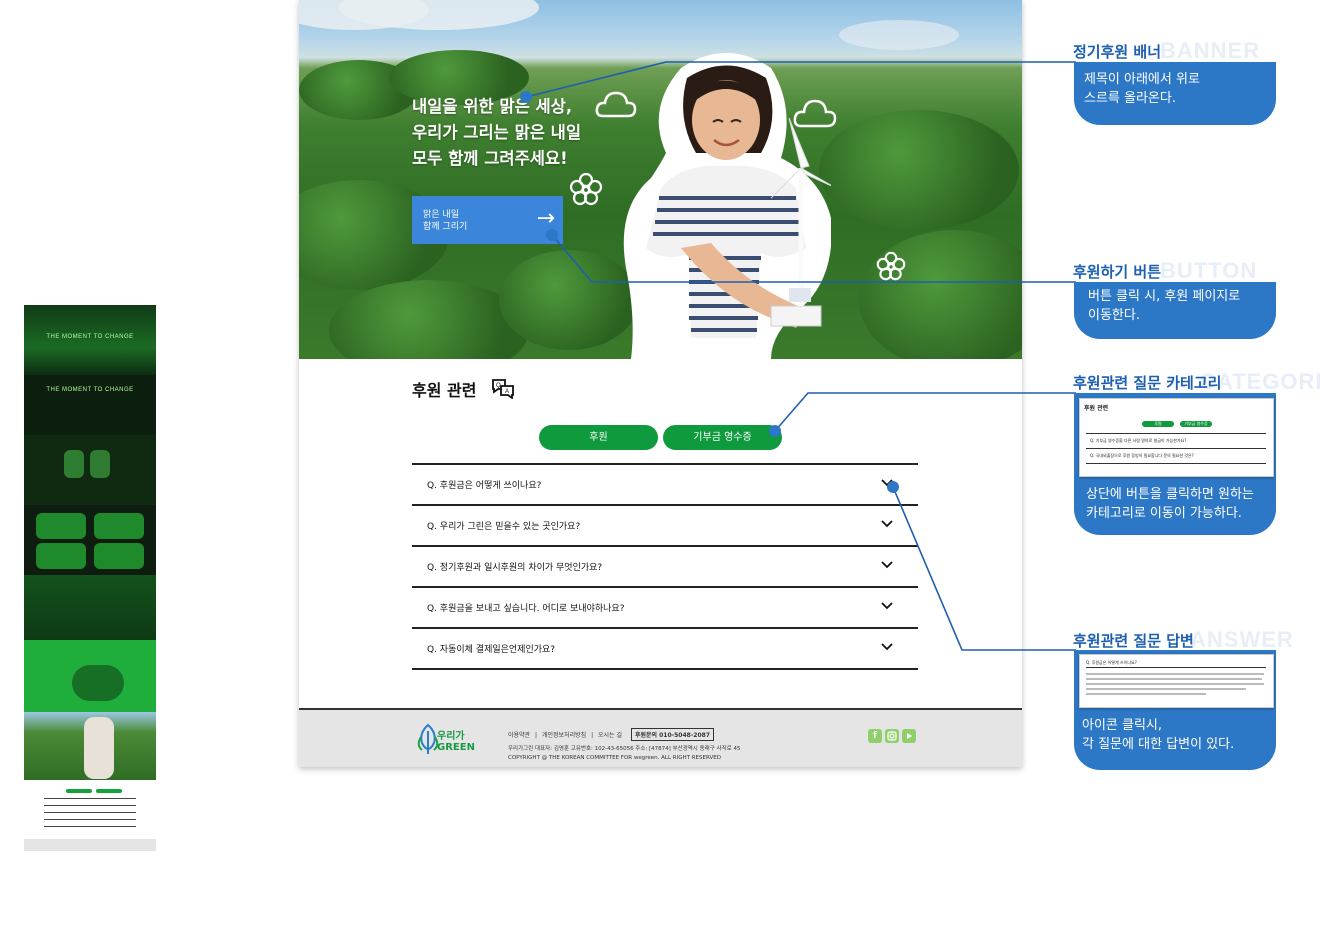  I want to click on annotation-line: 각 질문에 대한 답변이 있다., so click(1158, 744).